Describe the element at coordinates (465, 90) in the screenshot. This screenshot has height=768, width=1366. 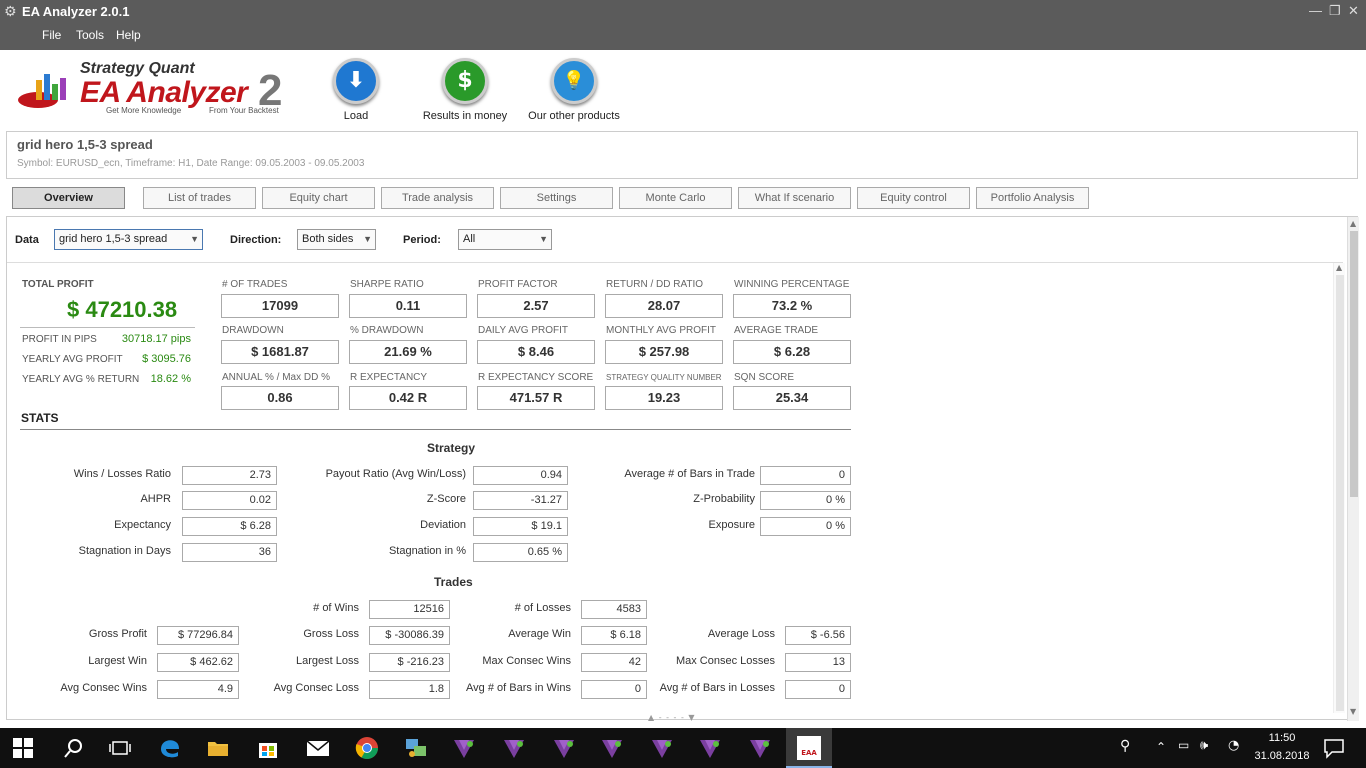
I see `results-in-money-button: $ Results in money` at that location.